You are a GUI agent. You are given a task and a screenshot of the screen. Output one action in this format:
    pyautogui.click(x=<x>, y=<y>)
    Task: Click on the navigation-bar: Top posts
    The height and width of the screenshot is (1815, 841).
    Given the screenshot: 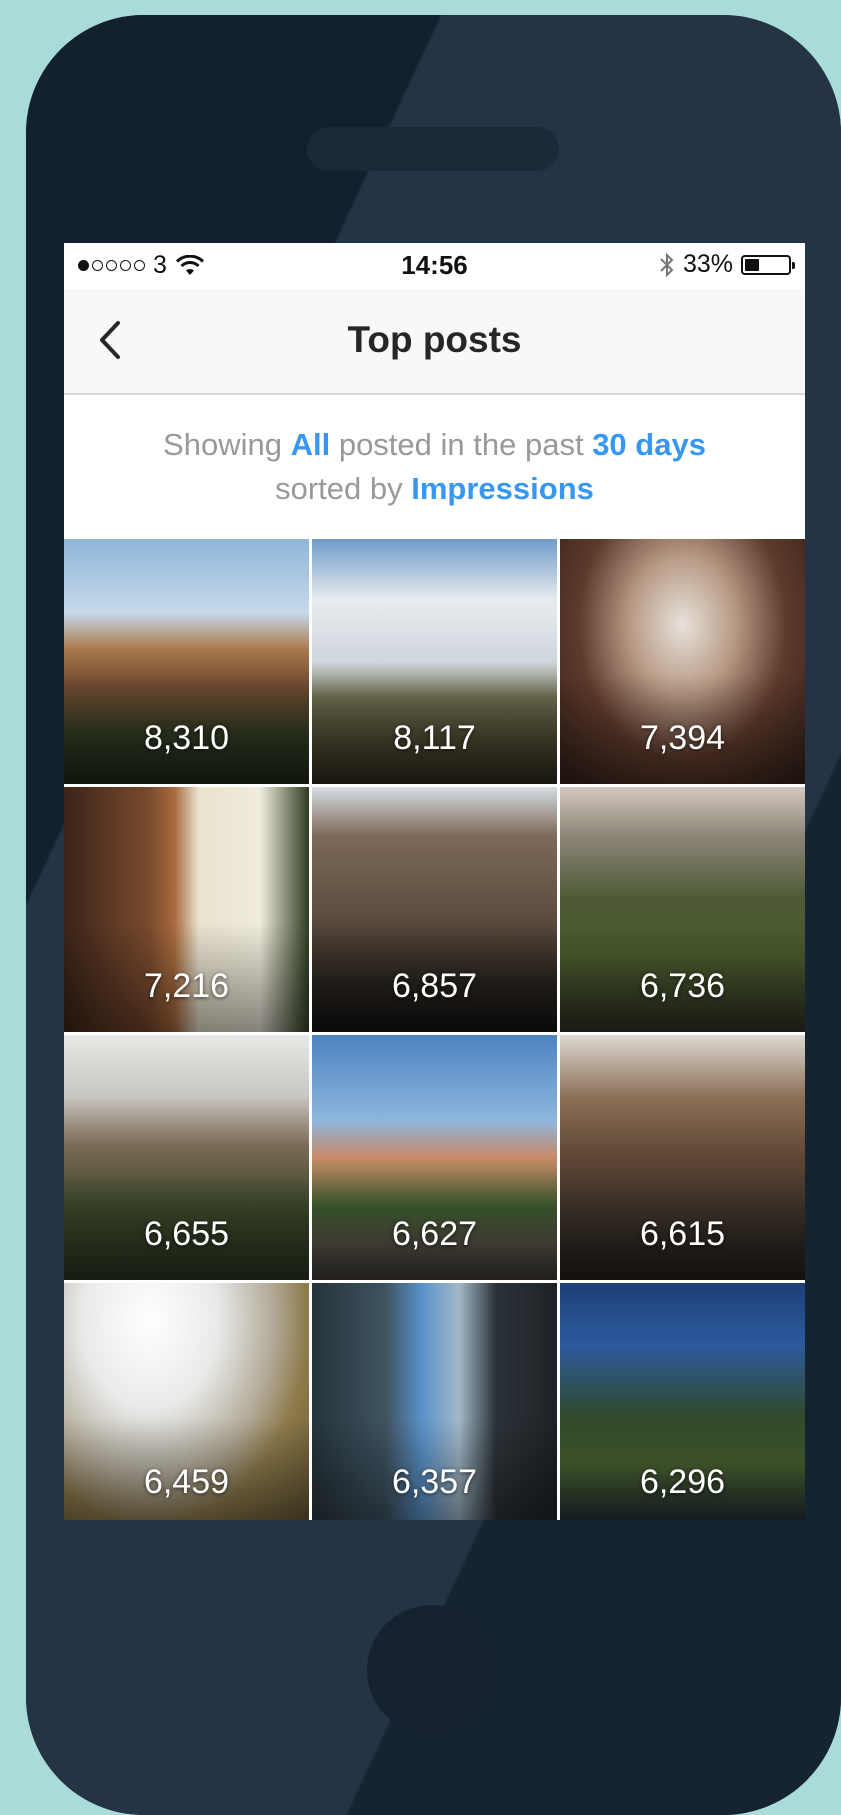 What is the action you would take?
    pyautogui.click(x=434, y=342)
    